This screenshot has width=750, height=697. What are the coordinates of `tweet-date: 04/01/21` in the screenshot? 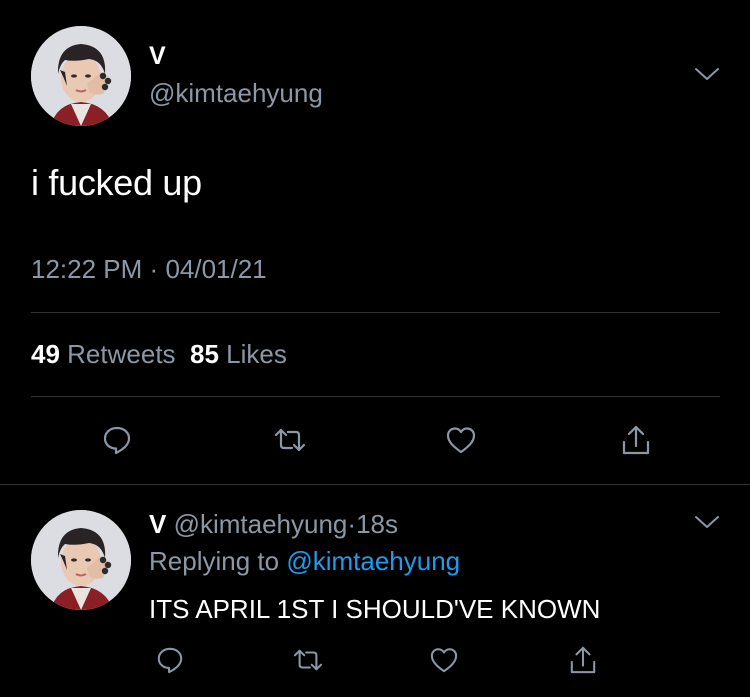 It's located at (216, 269).